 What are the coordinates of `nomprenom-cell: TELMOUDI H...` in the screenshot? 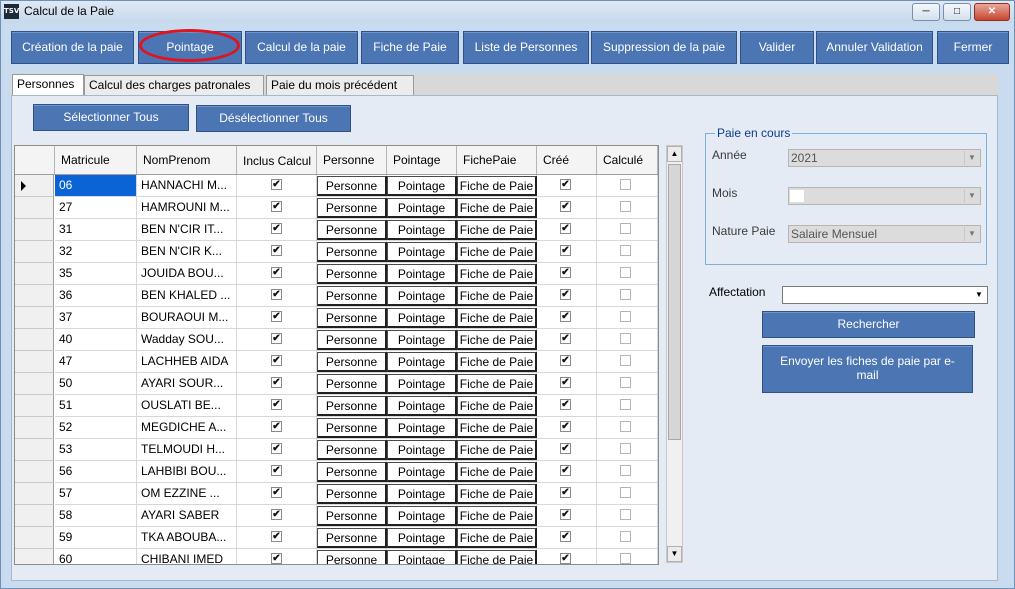 It's located at (187, 450).